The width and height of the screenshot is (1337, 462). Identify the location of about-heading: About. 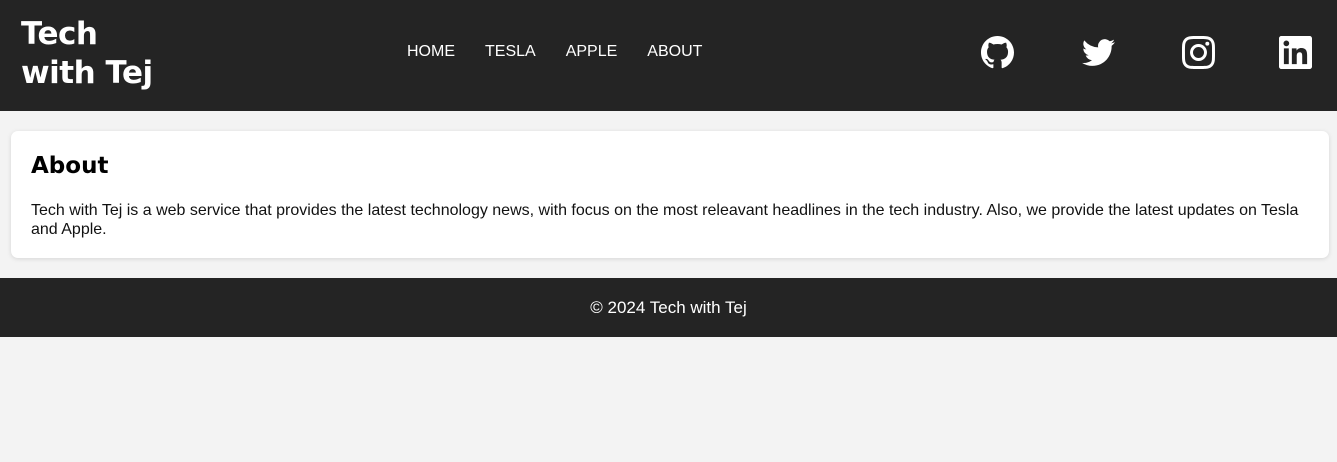
(70, 166).